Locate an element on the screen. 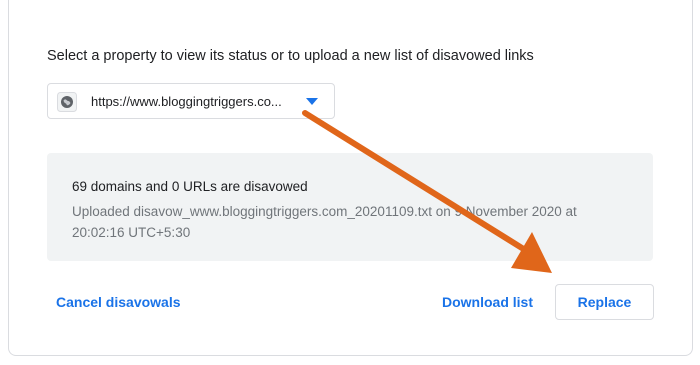  cancel-disavowals-button: Cancel disavowals is located at coordinates (118, 302).